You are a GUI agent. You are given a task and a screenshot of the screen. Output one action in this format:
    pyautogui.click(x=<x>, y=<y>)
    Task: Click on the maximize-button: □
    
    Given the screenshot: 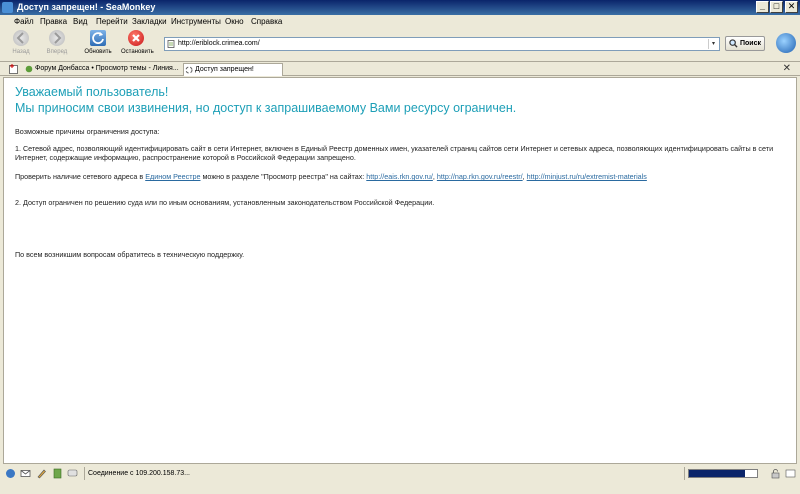 What is the action you would take?
    pyautogui.click(x=776, y=7)
    